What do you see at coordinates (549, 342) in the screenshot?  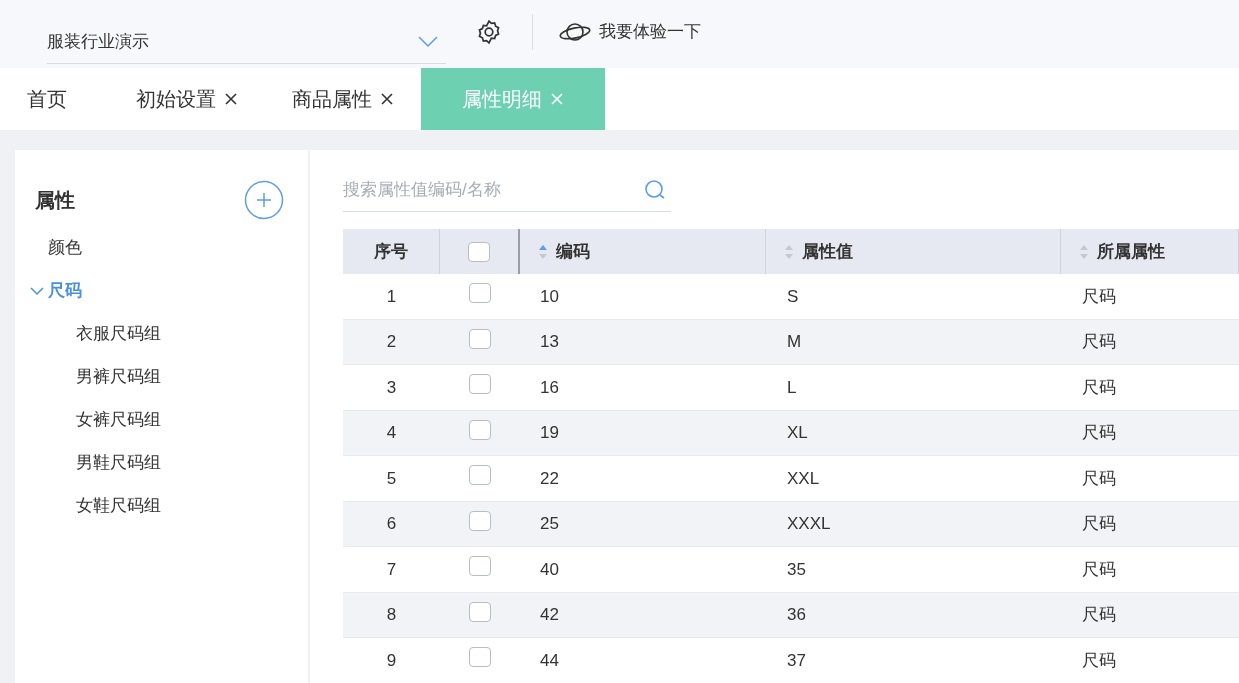 I see `table-cell-text: 13` at bounding box center [549, 342].